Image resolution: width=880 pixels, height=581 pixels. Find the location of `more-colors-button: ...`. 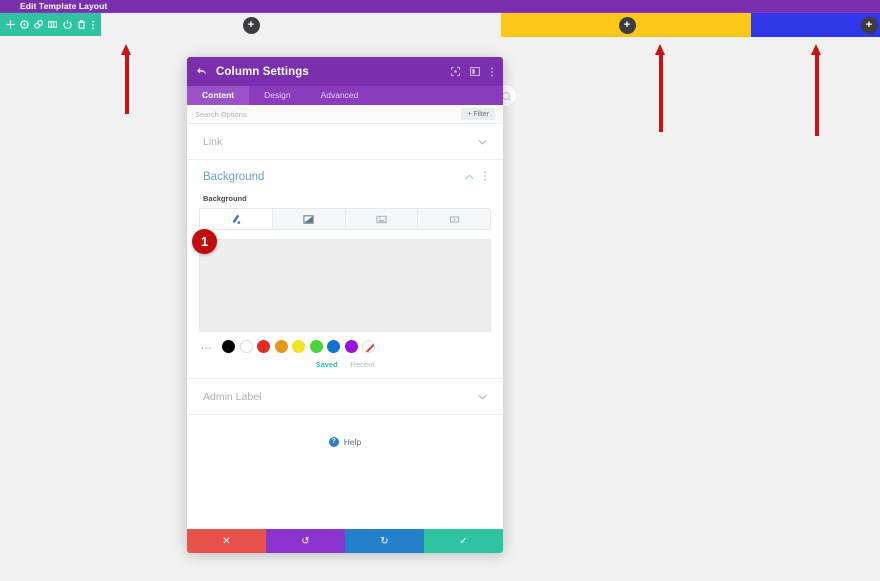

more-colors-button: ... is located at coordinates (206, 346).